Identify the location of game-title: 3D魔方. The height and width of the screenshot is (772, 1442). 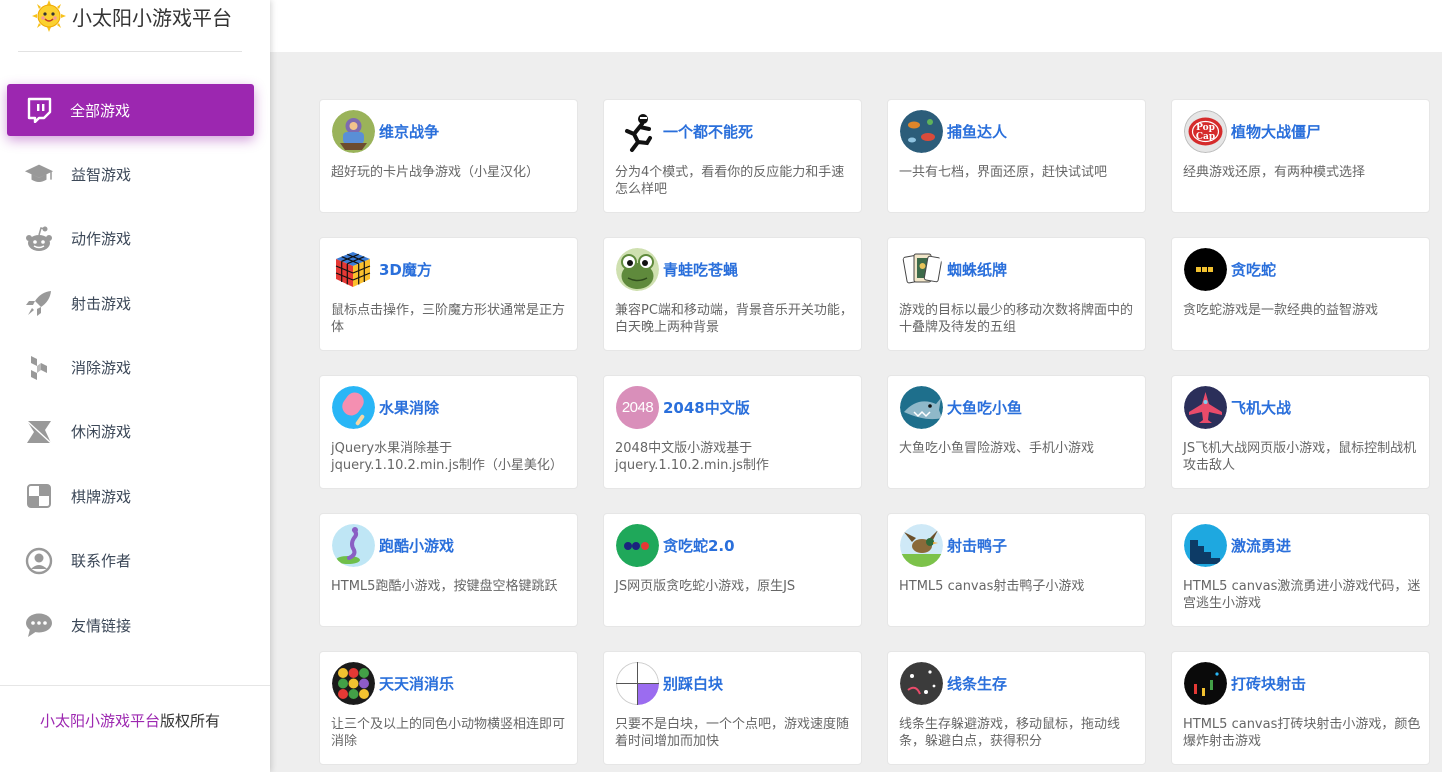
(405, 269).